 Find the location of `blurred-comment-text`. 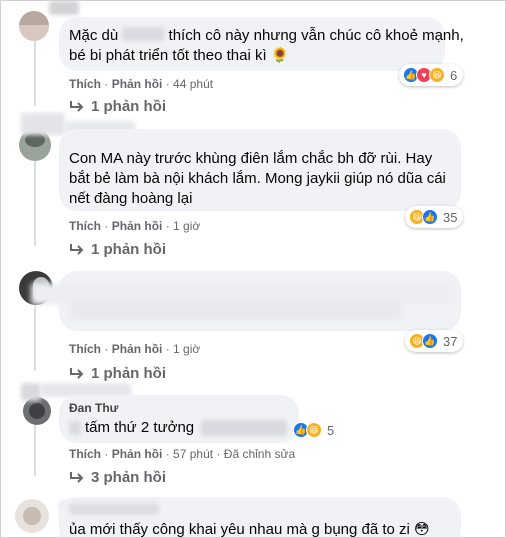

blurred-comment-text is located at coordinates (236, 310).